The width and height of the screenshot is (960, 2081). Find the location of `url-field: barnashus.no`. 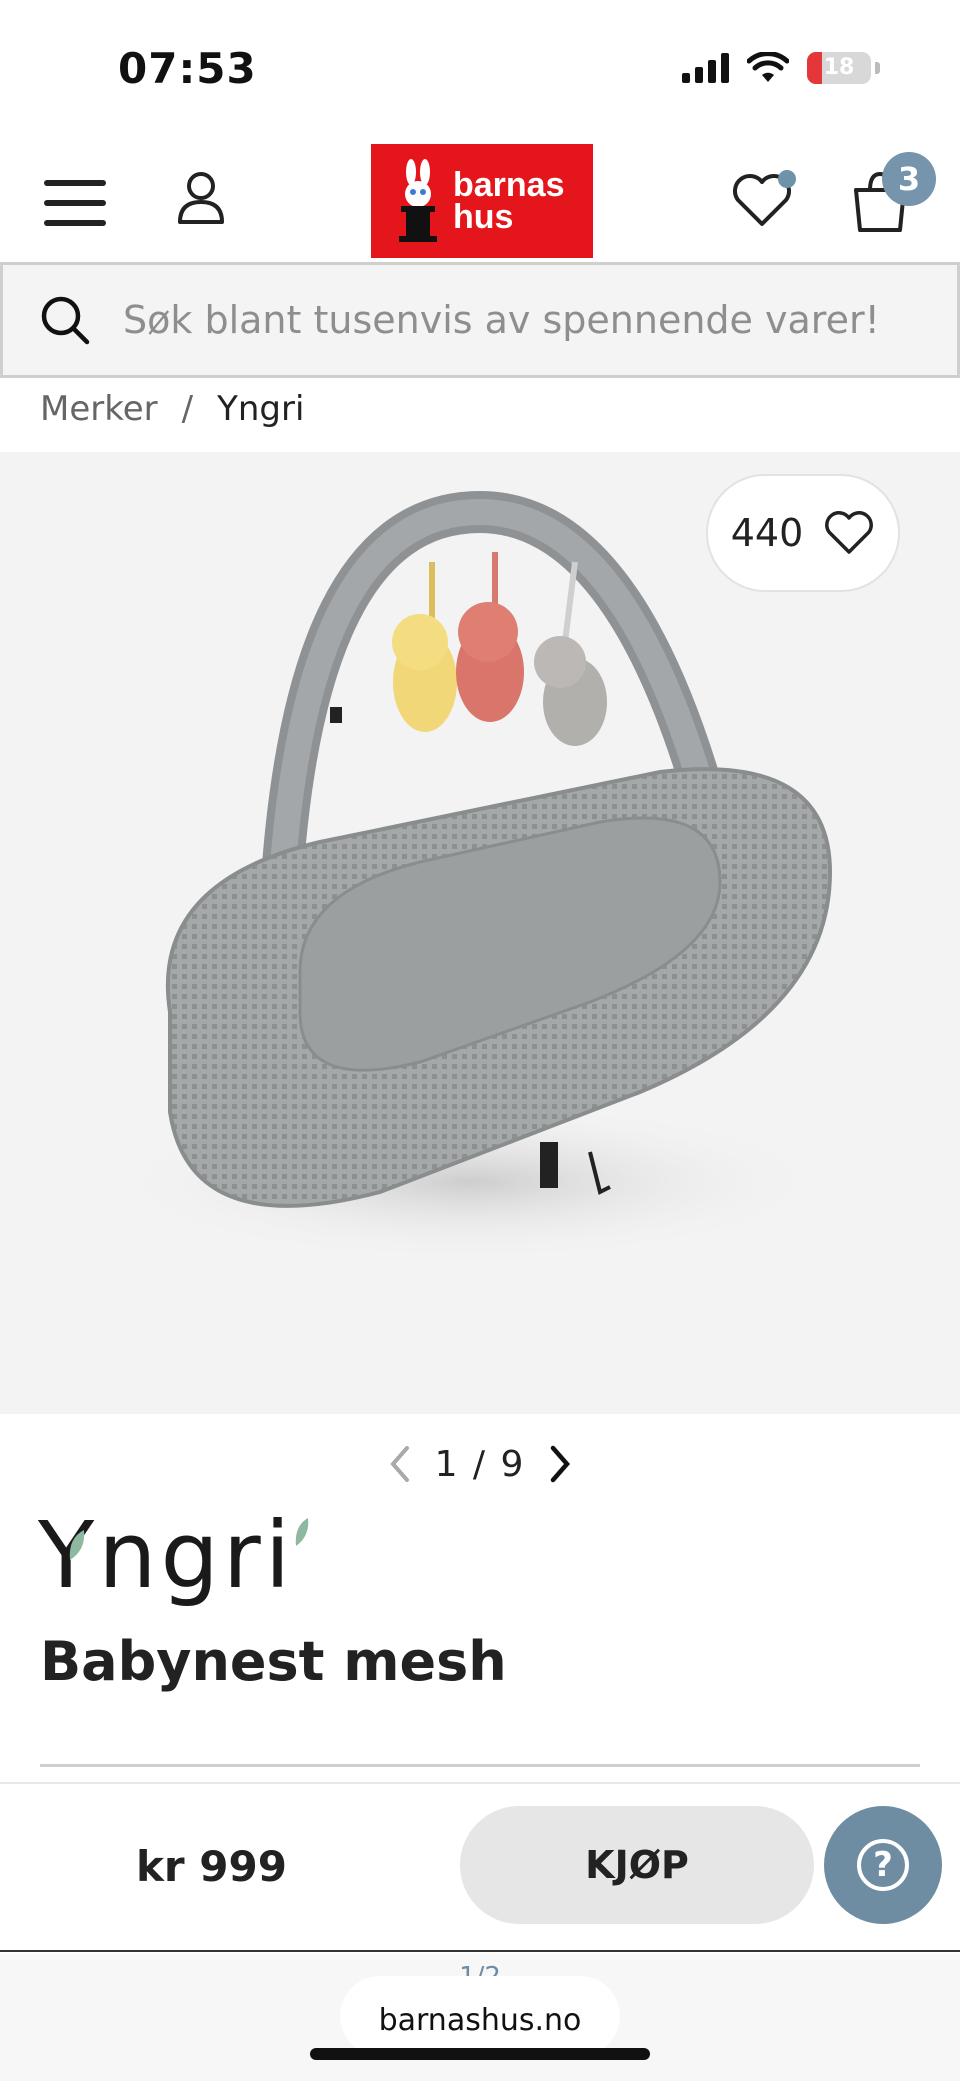

url-field: barnashus.no is located at coordinates (480, 2016).